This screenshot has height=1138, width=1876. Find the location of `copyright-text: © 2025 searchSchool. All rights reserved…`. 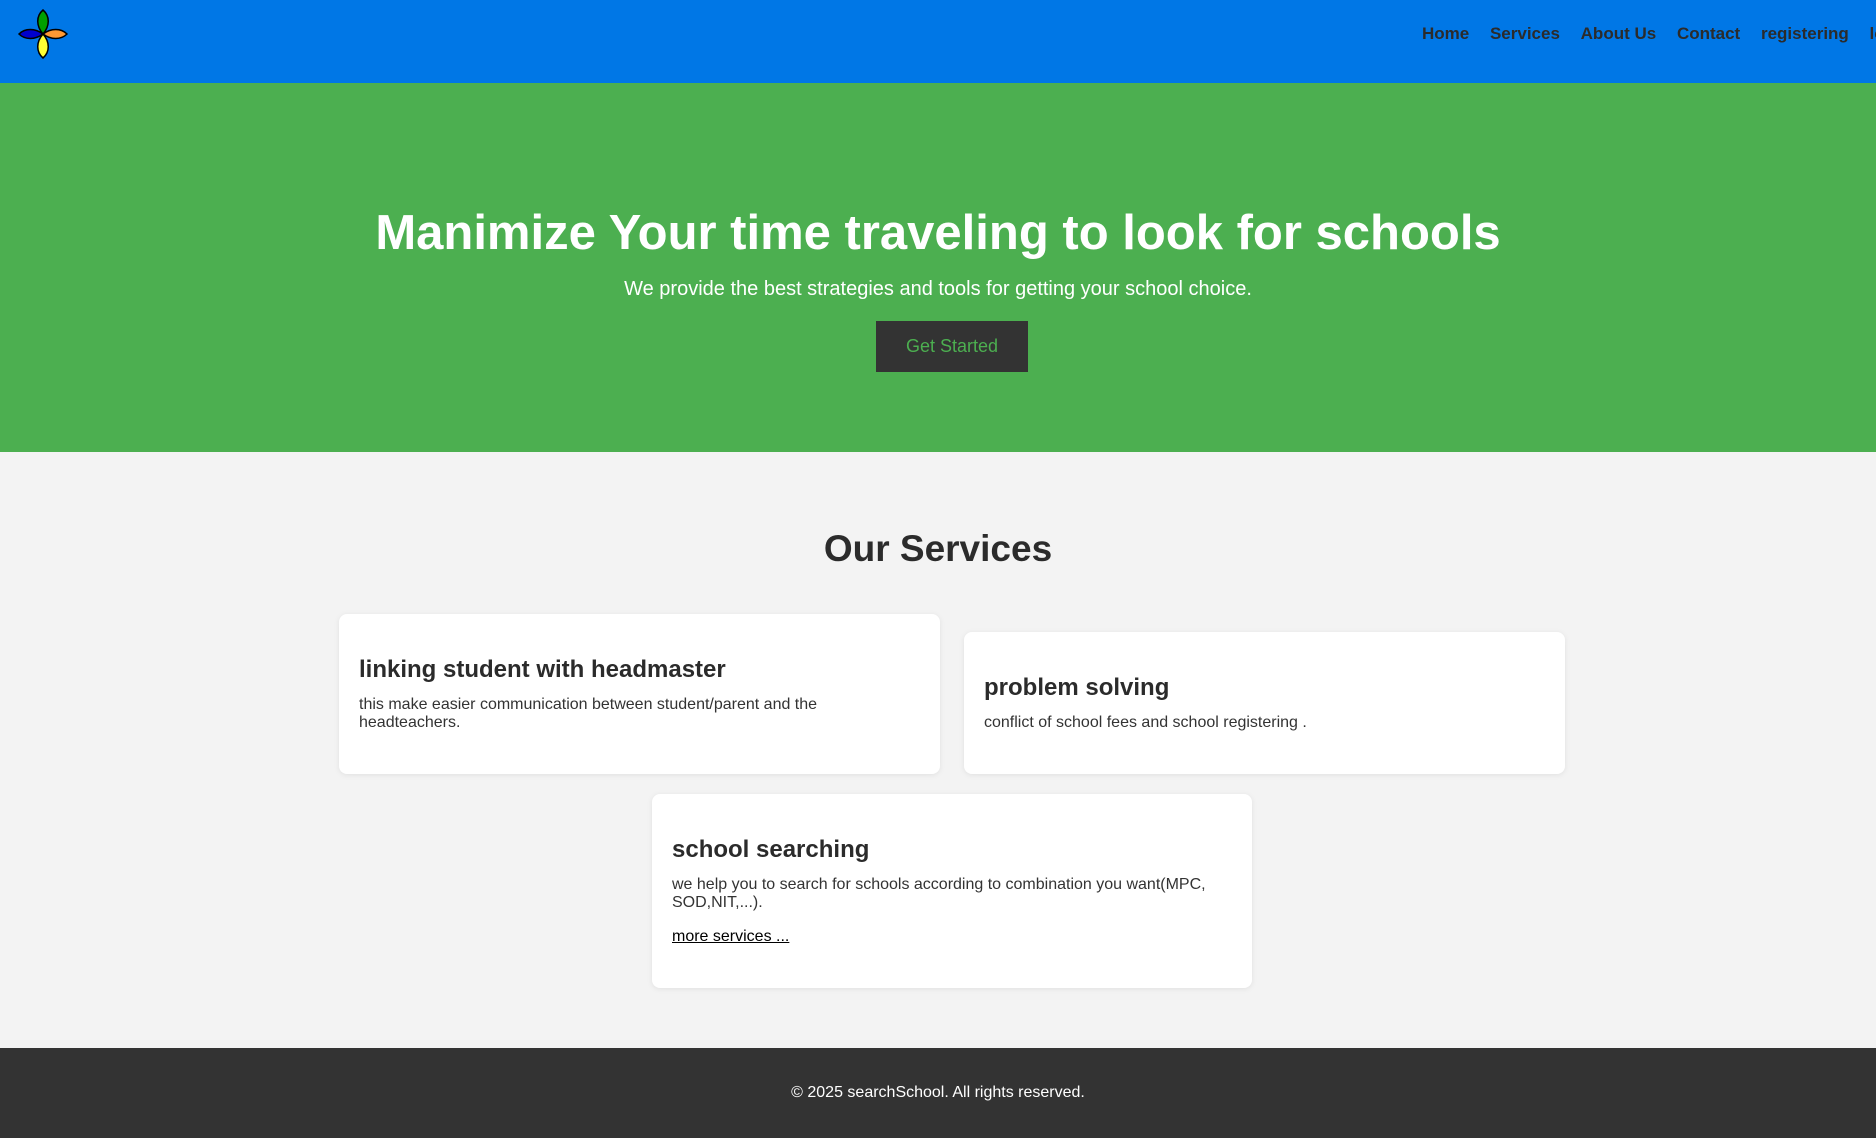

copyright-text: © 2025 searchSchool. All rights reserved… is located at coordinates (938, 1092).